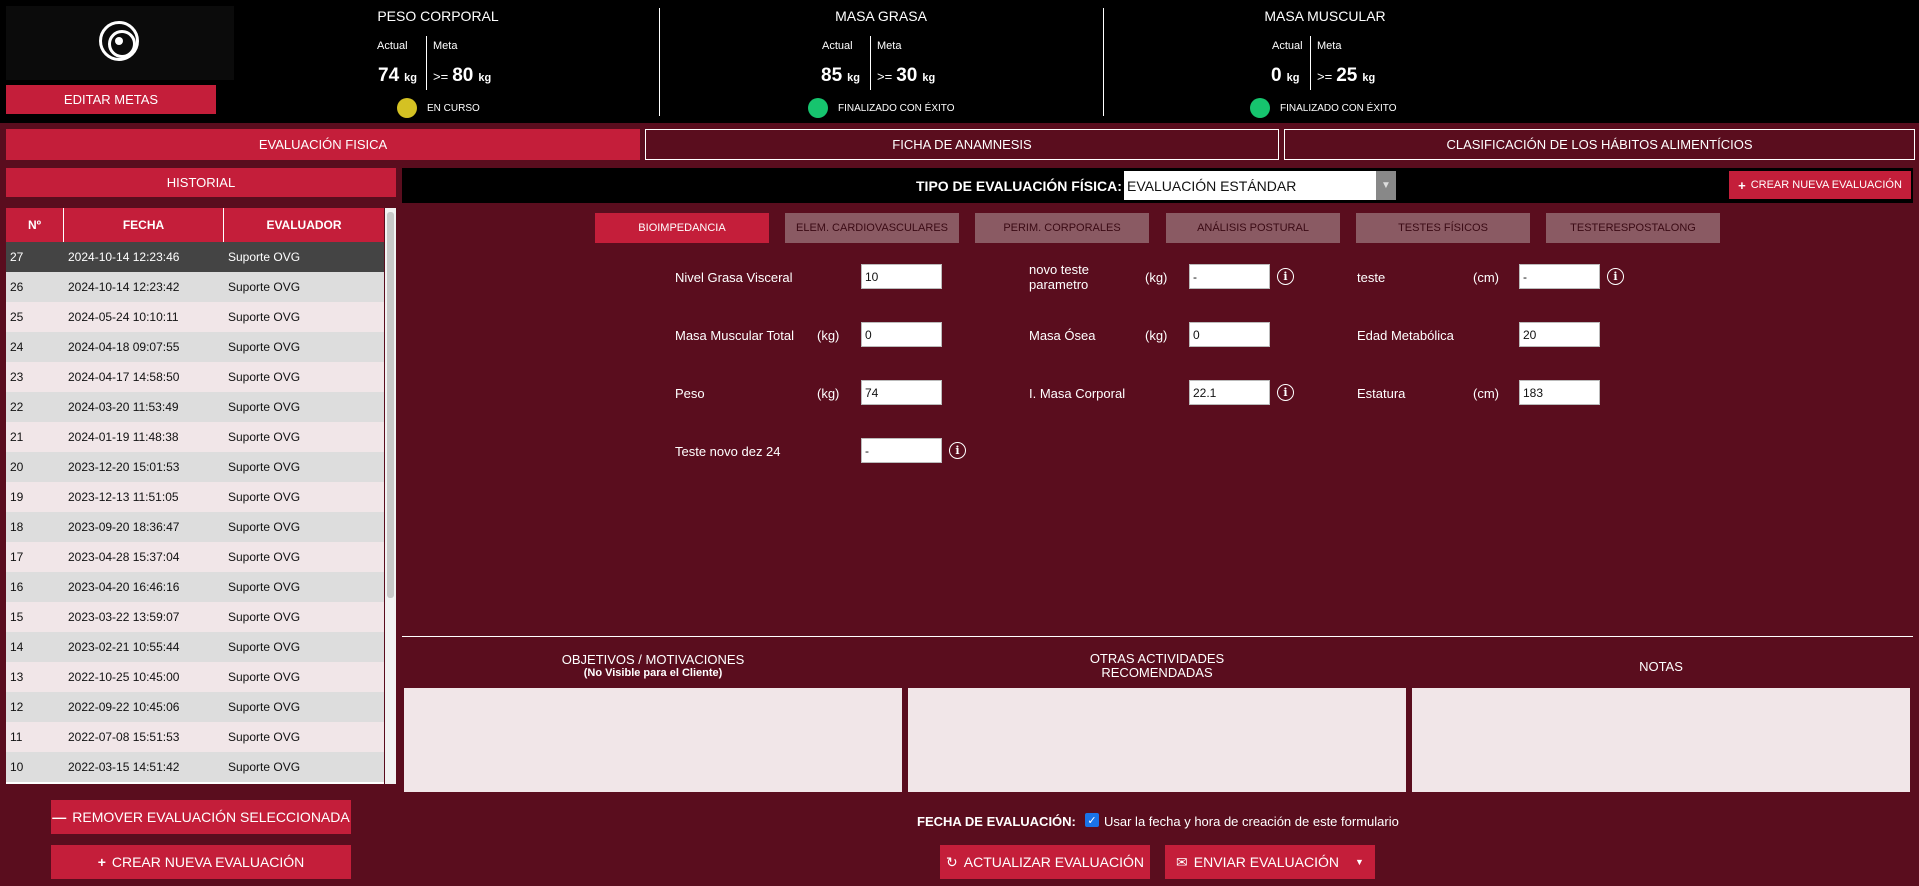 The width and height of the screenshot is (1919, 886). I want to click on cell-n: 26, so click(17, 287).